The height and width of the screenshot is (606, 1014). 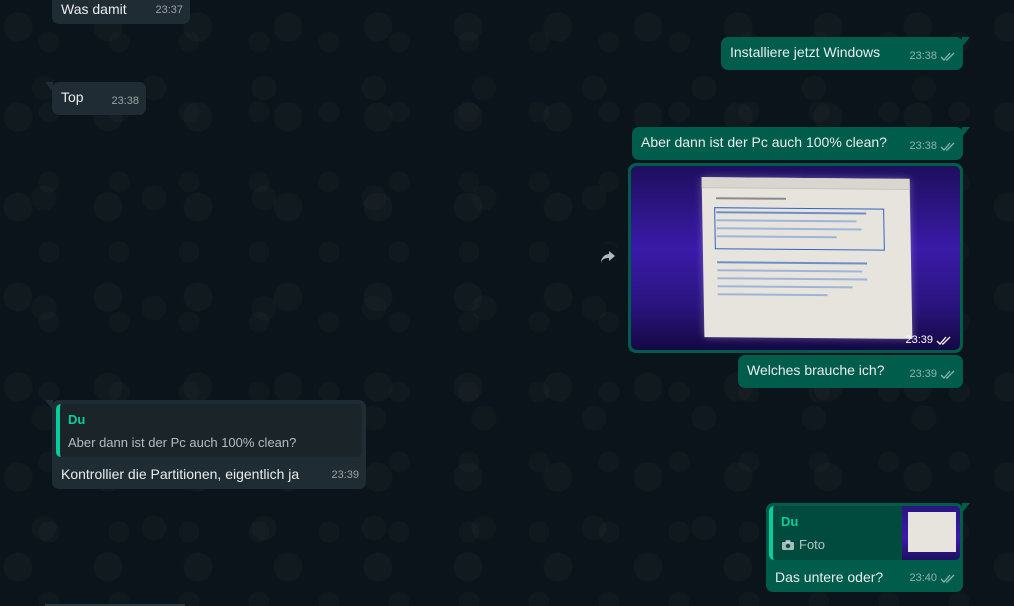 I want to click on message-text: Aber dann ist der Pc auch 100% clean?, so click(x=764, y=142).